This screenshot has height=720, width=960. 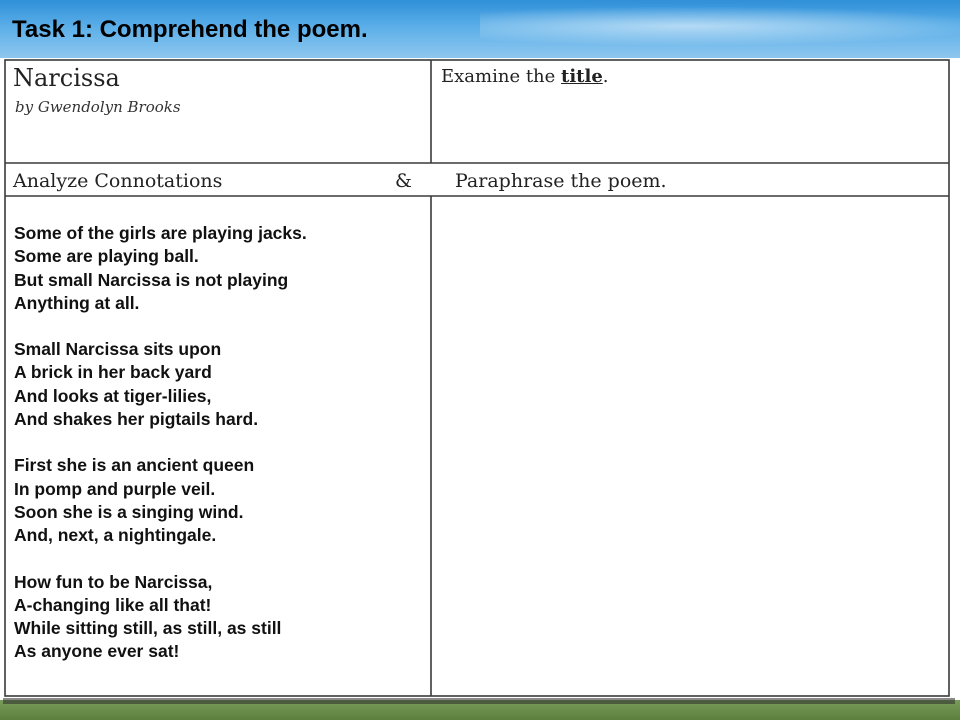 What do you see at coordinates (66, 78) in the screenshot?
I see `poem-title: Narcissa` at bounding box center [66, 78].